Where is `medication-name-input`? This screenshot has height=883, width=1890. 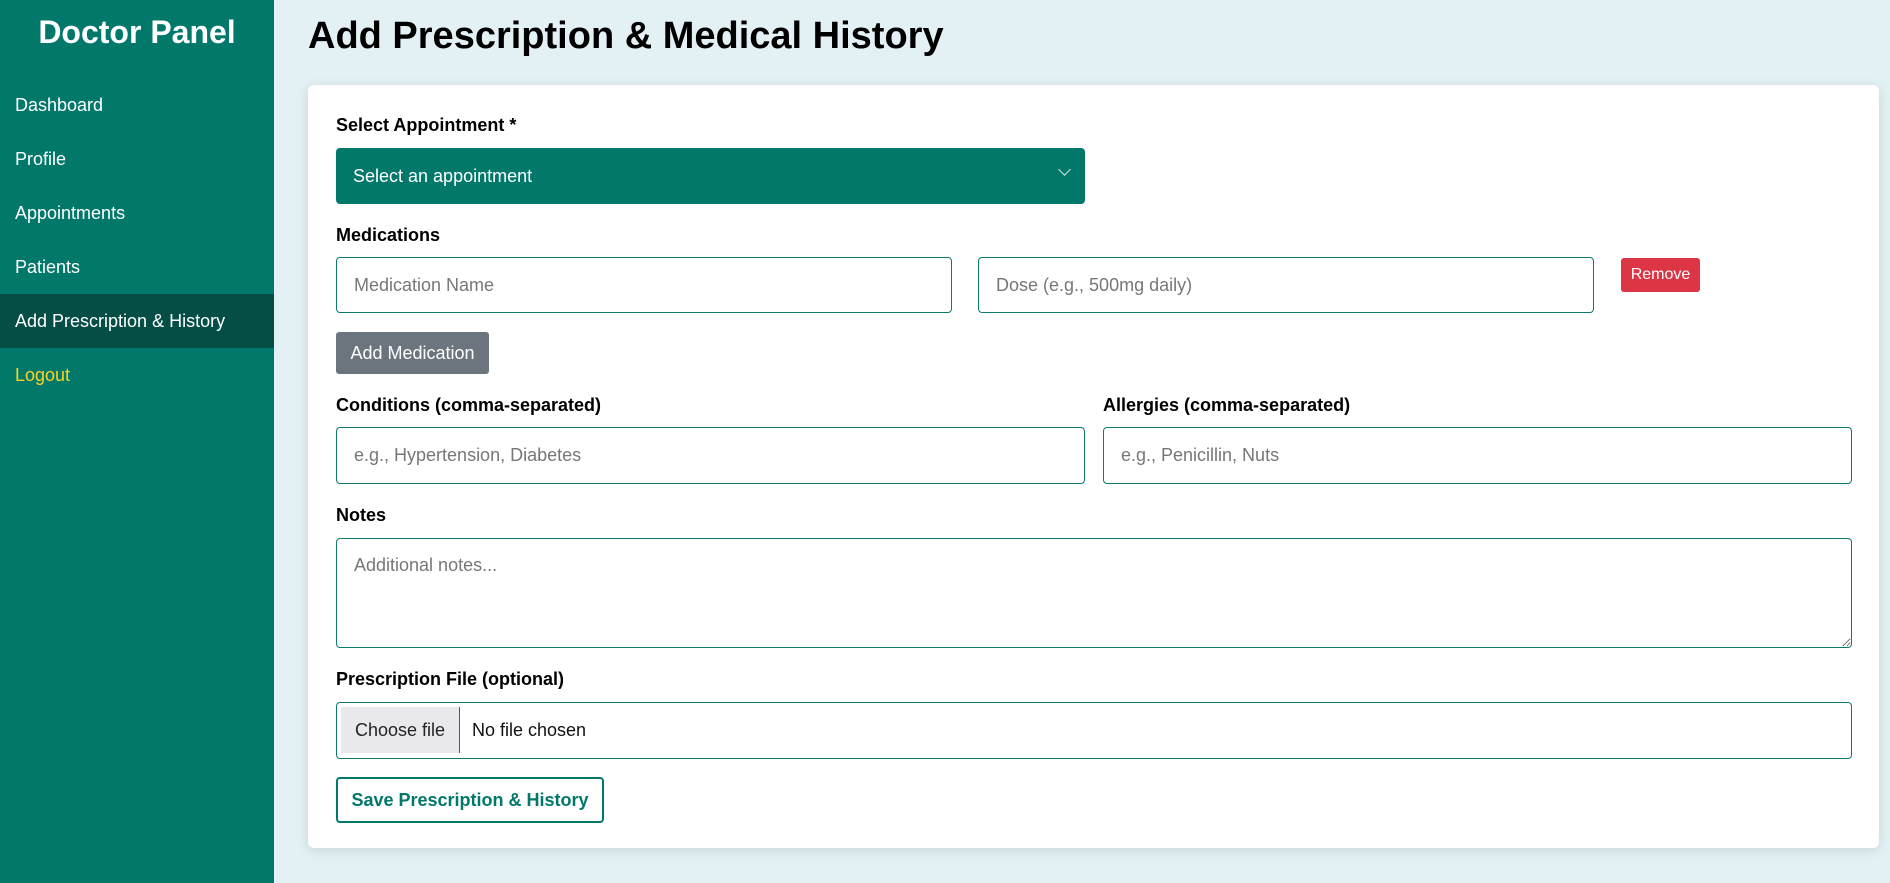
medication-name-input is located at coordinates (644, 285).